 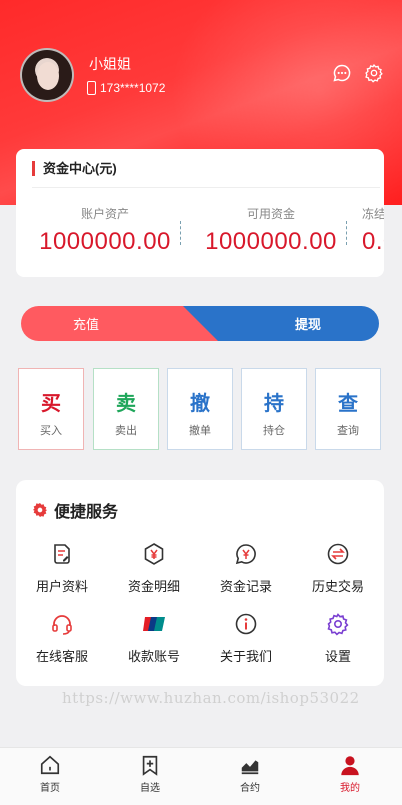 What do you see at coordinates (153, 656) in the screenshot?
I see `service-label: 收款账号` at bounding box center [153, 656].